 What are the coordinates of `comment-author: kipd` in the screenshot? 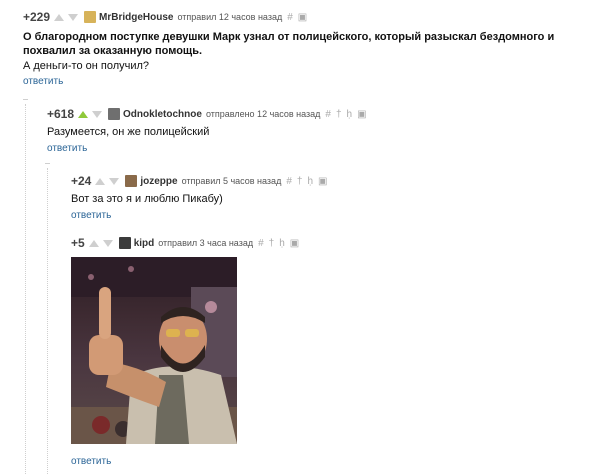 It's located at (144, 243).